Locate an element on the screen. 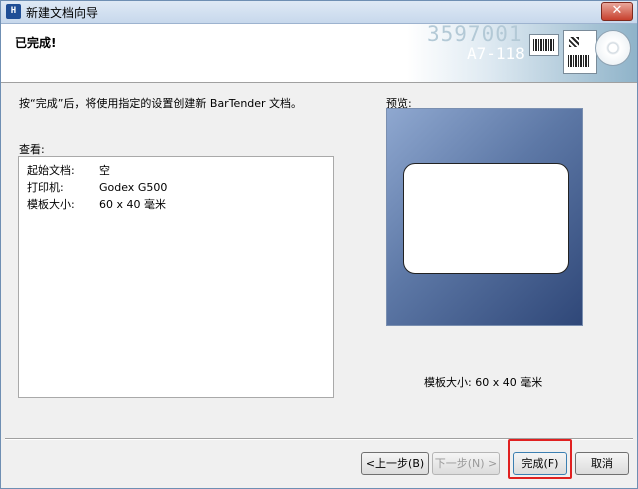 The width and height of the screenshot is (638, 489). disc-icon is located at coordinates (613, 48).